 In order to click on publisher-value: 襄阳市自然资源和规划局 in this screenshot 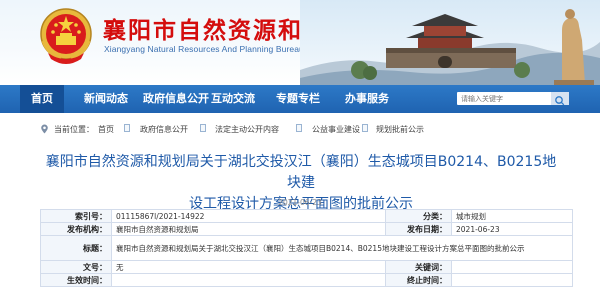, I will do `click(248, 229)`.